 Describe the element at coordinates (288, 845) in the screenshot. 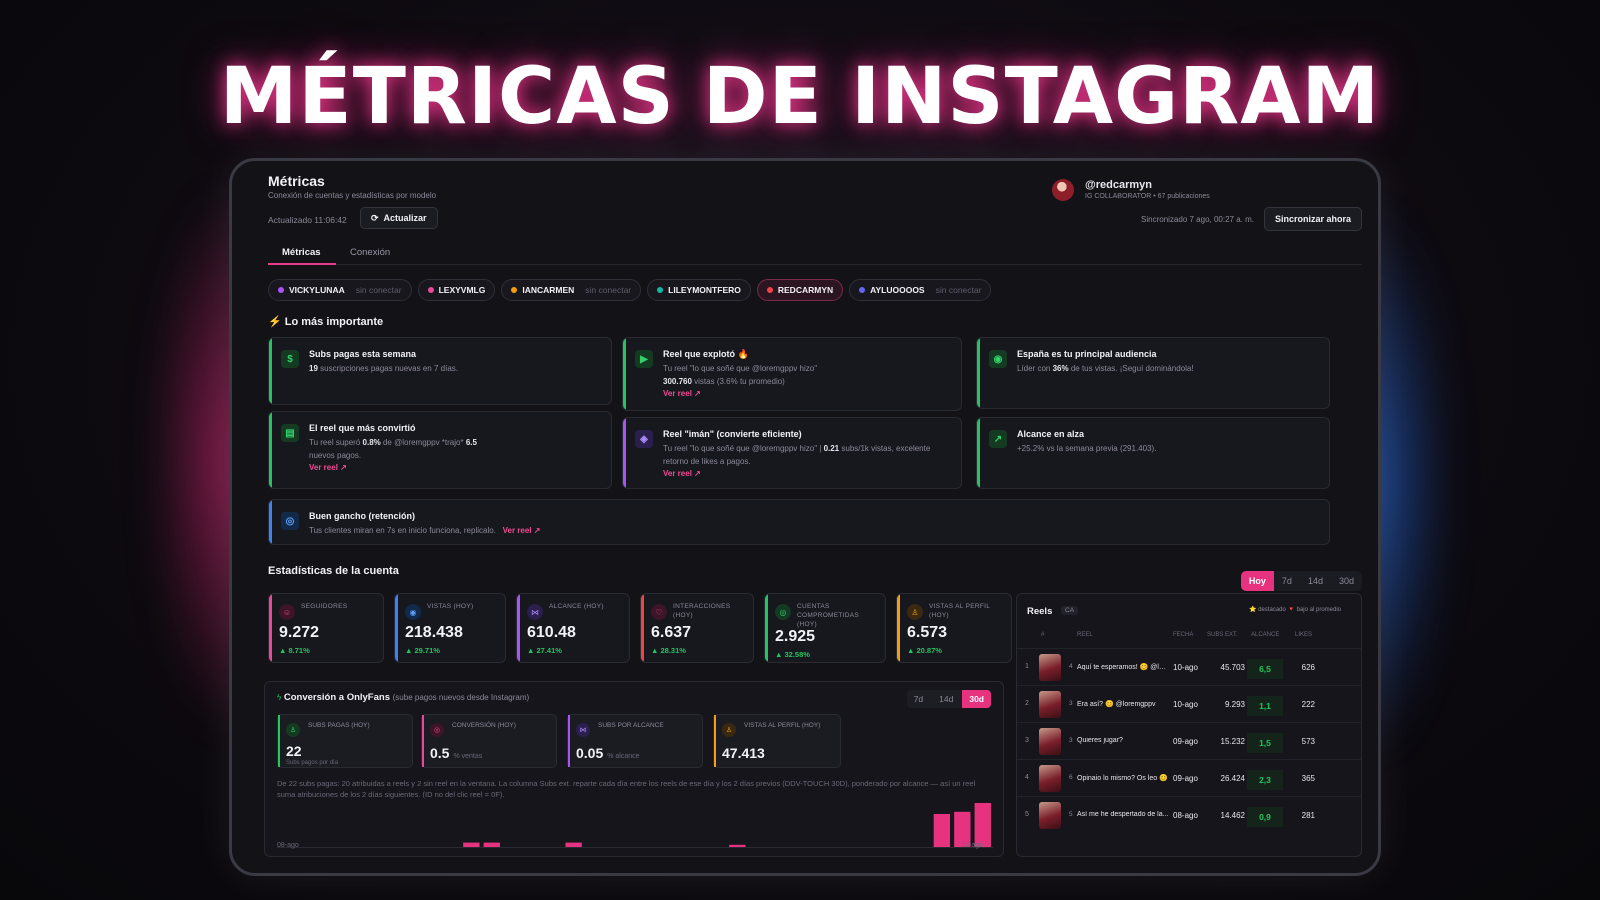

I see `chart-x-start: 08-ago` at that location.